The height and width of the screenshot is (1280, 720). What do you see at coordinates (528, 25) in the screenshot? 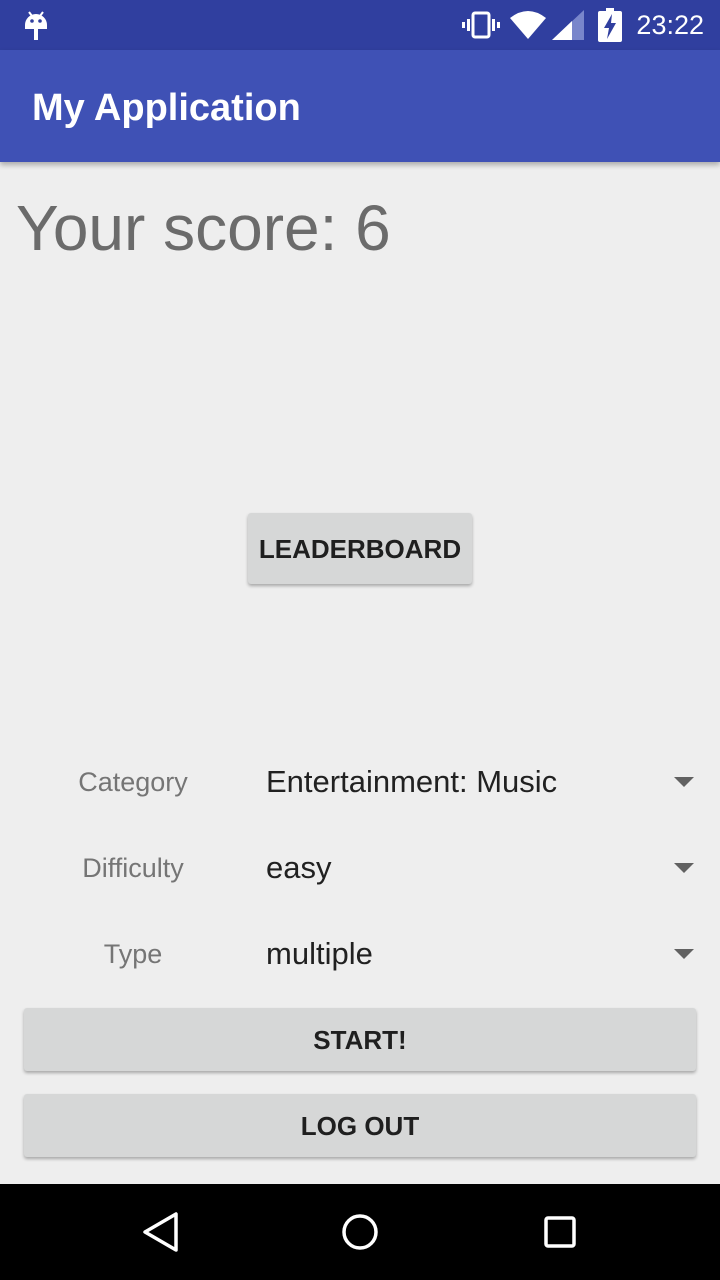
I see `wifi-icon` at bounding box center [528, 25].